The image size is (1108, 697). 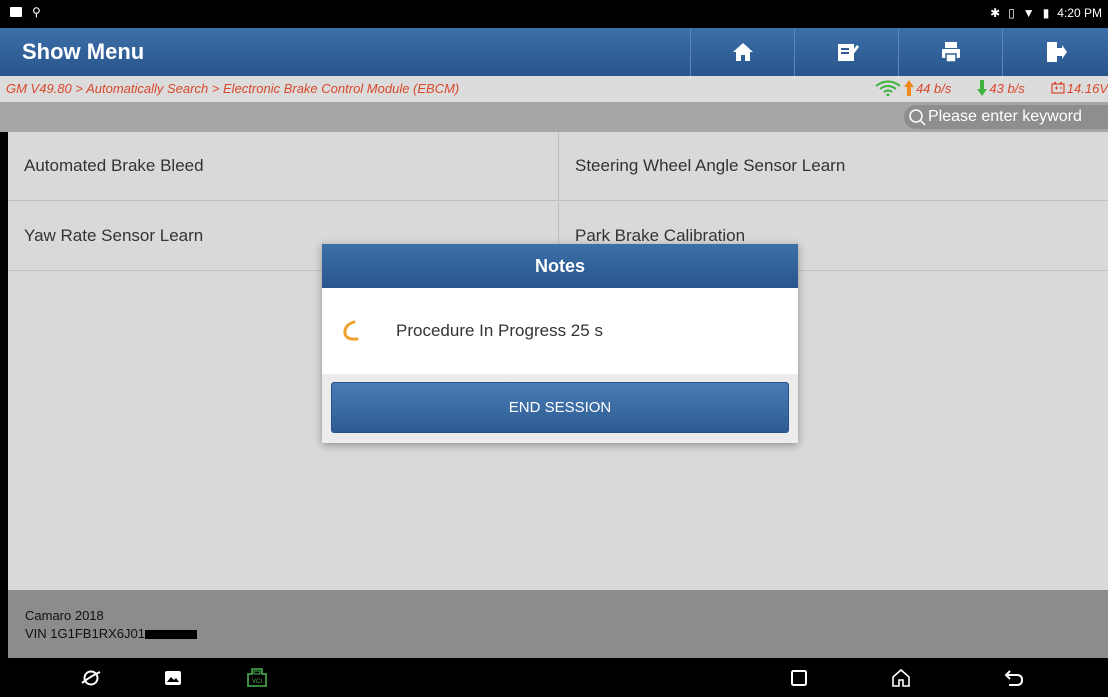 I want to click on dialog-title: Notes, so click(x=560, y=266).